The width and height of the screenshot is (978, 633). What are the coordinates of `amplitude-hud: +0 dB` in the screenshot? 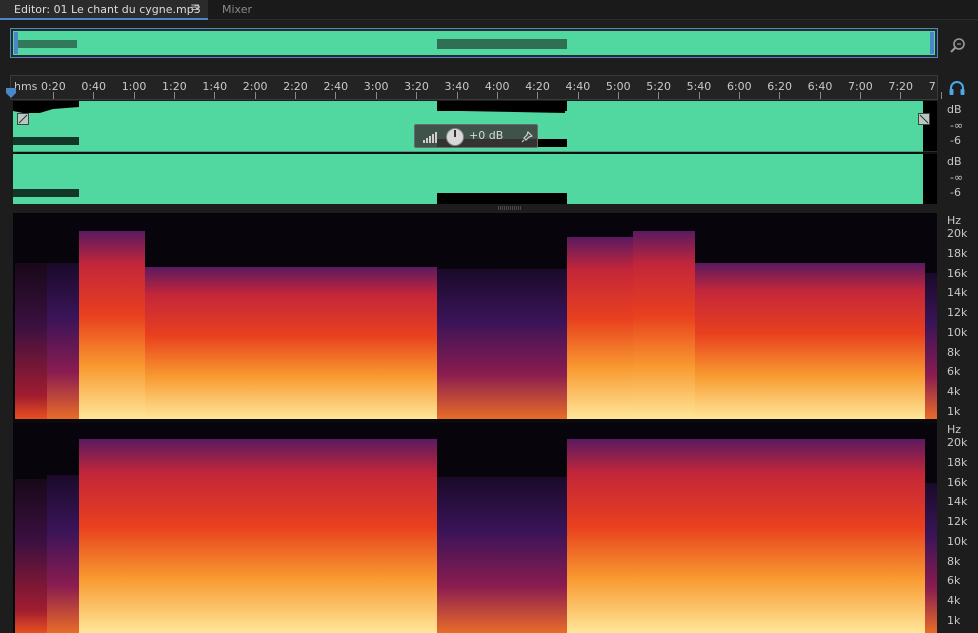 It's located at (476, 136).